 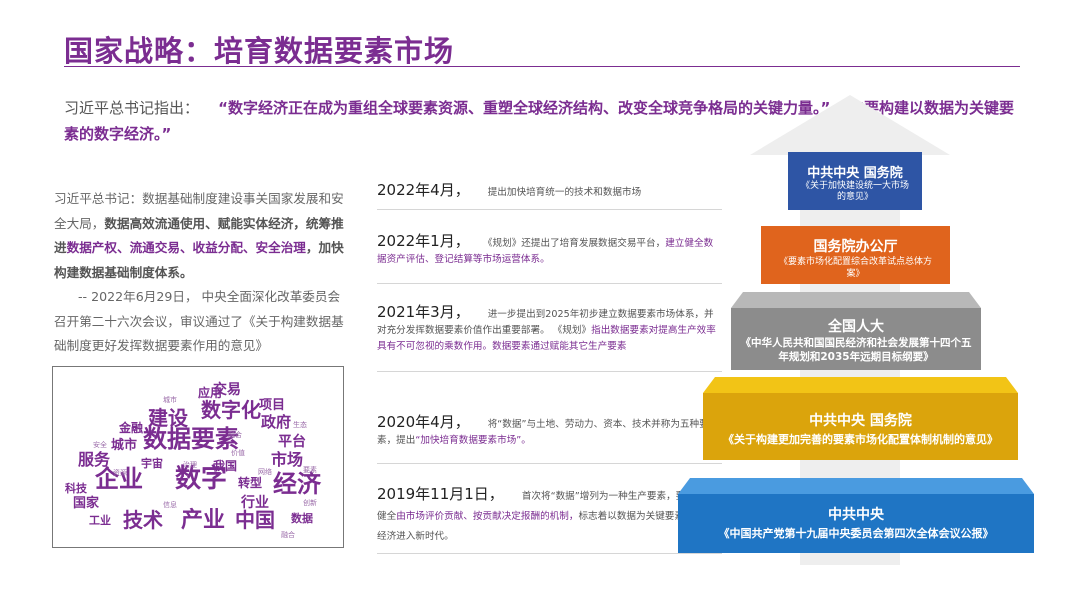 I want to click on pyramid-tier-5: 中共中央 《中国共产党第十九届中央委员会第四次全体会议公报》, so click(x=856, y=525).